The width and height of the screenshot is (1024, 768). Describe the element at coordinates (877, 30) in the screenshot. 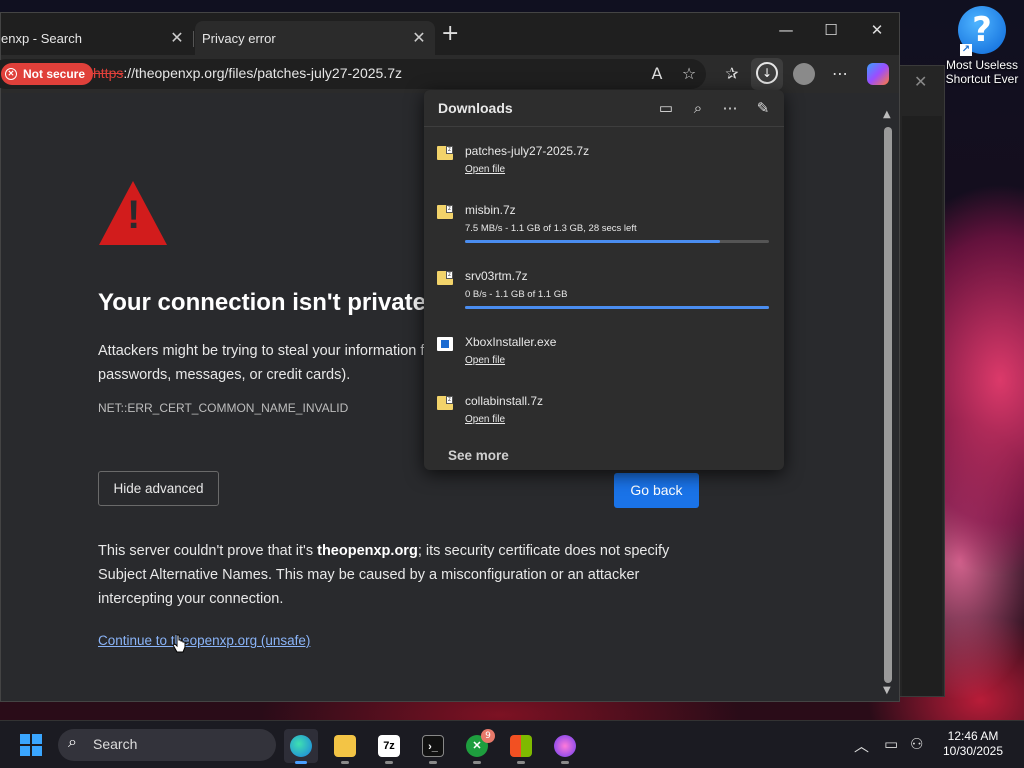

I see `close-window-button: ✕` at that location.